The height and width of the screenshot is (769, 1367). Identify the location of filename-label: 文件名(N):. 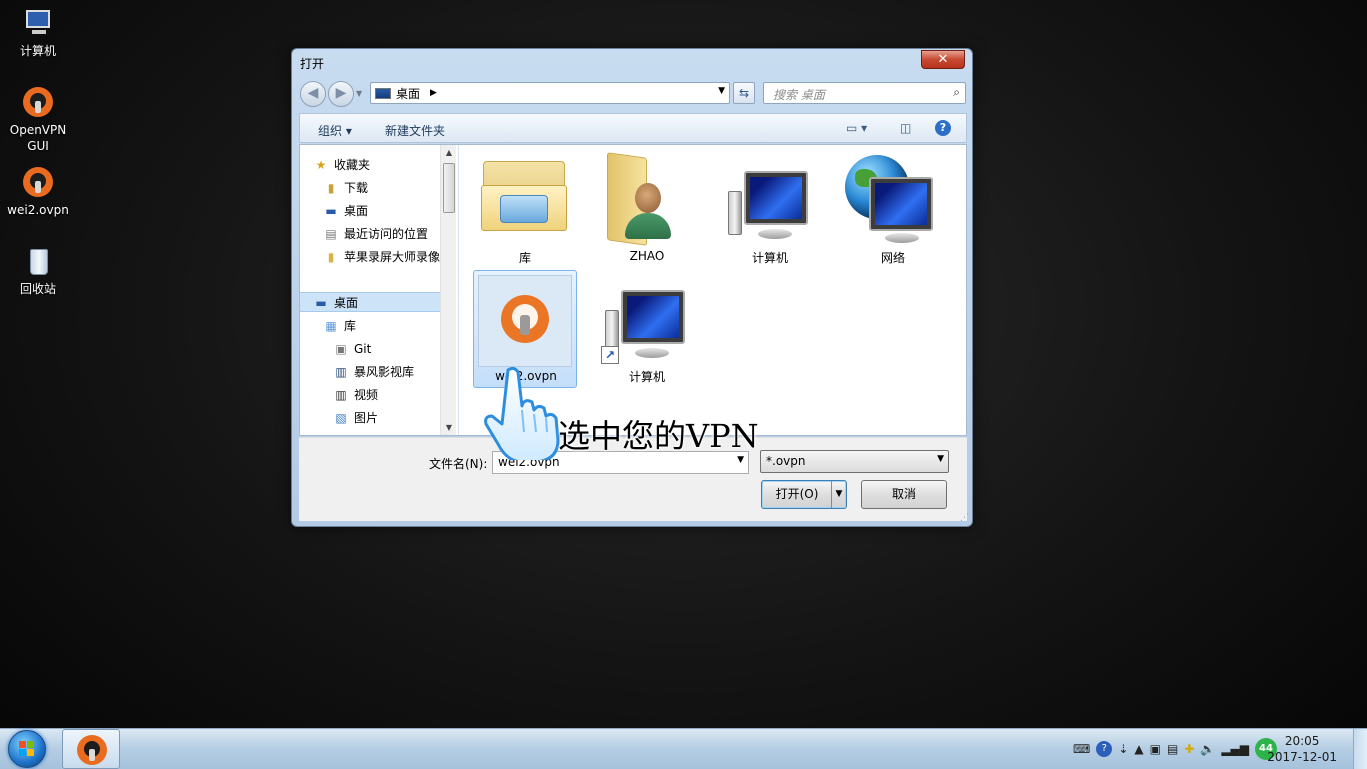
(458, 464).